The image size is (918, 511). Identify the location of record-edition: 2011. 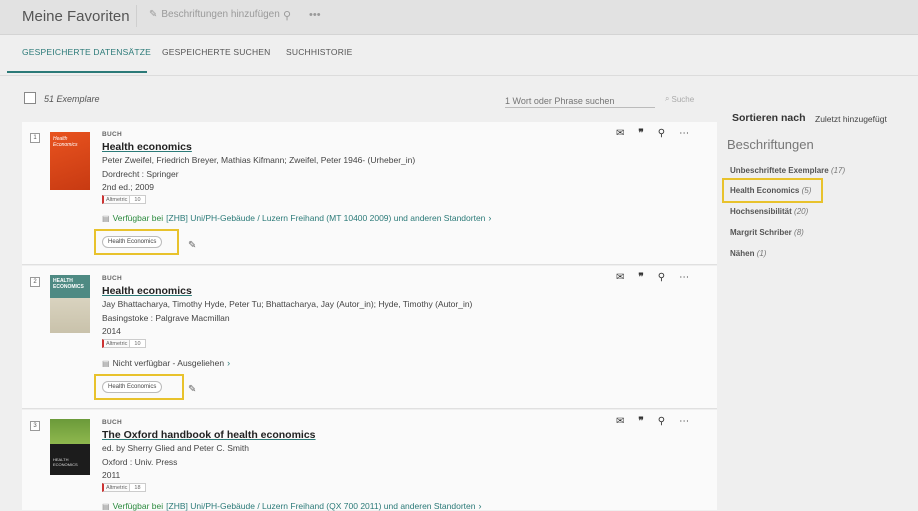
(111, 475).